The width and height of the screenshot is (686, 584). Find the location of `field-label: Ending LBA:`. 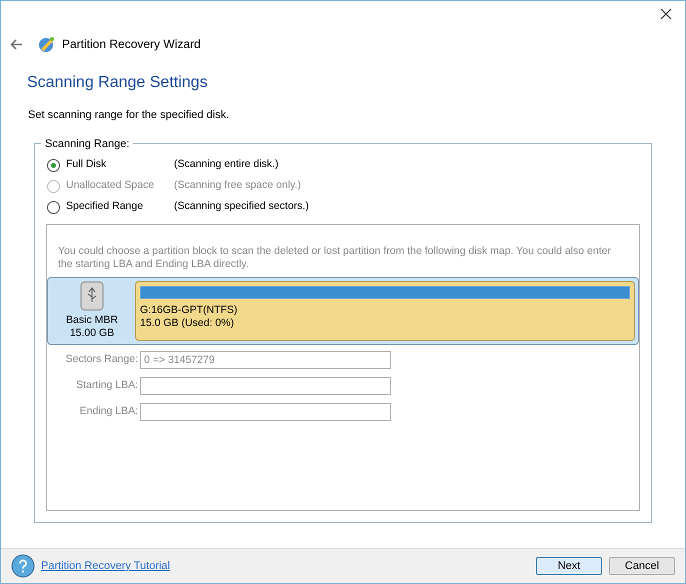

field-label: Ending LBA: is located at coordinates (108, 411).